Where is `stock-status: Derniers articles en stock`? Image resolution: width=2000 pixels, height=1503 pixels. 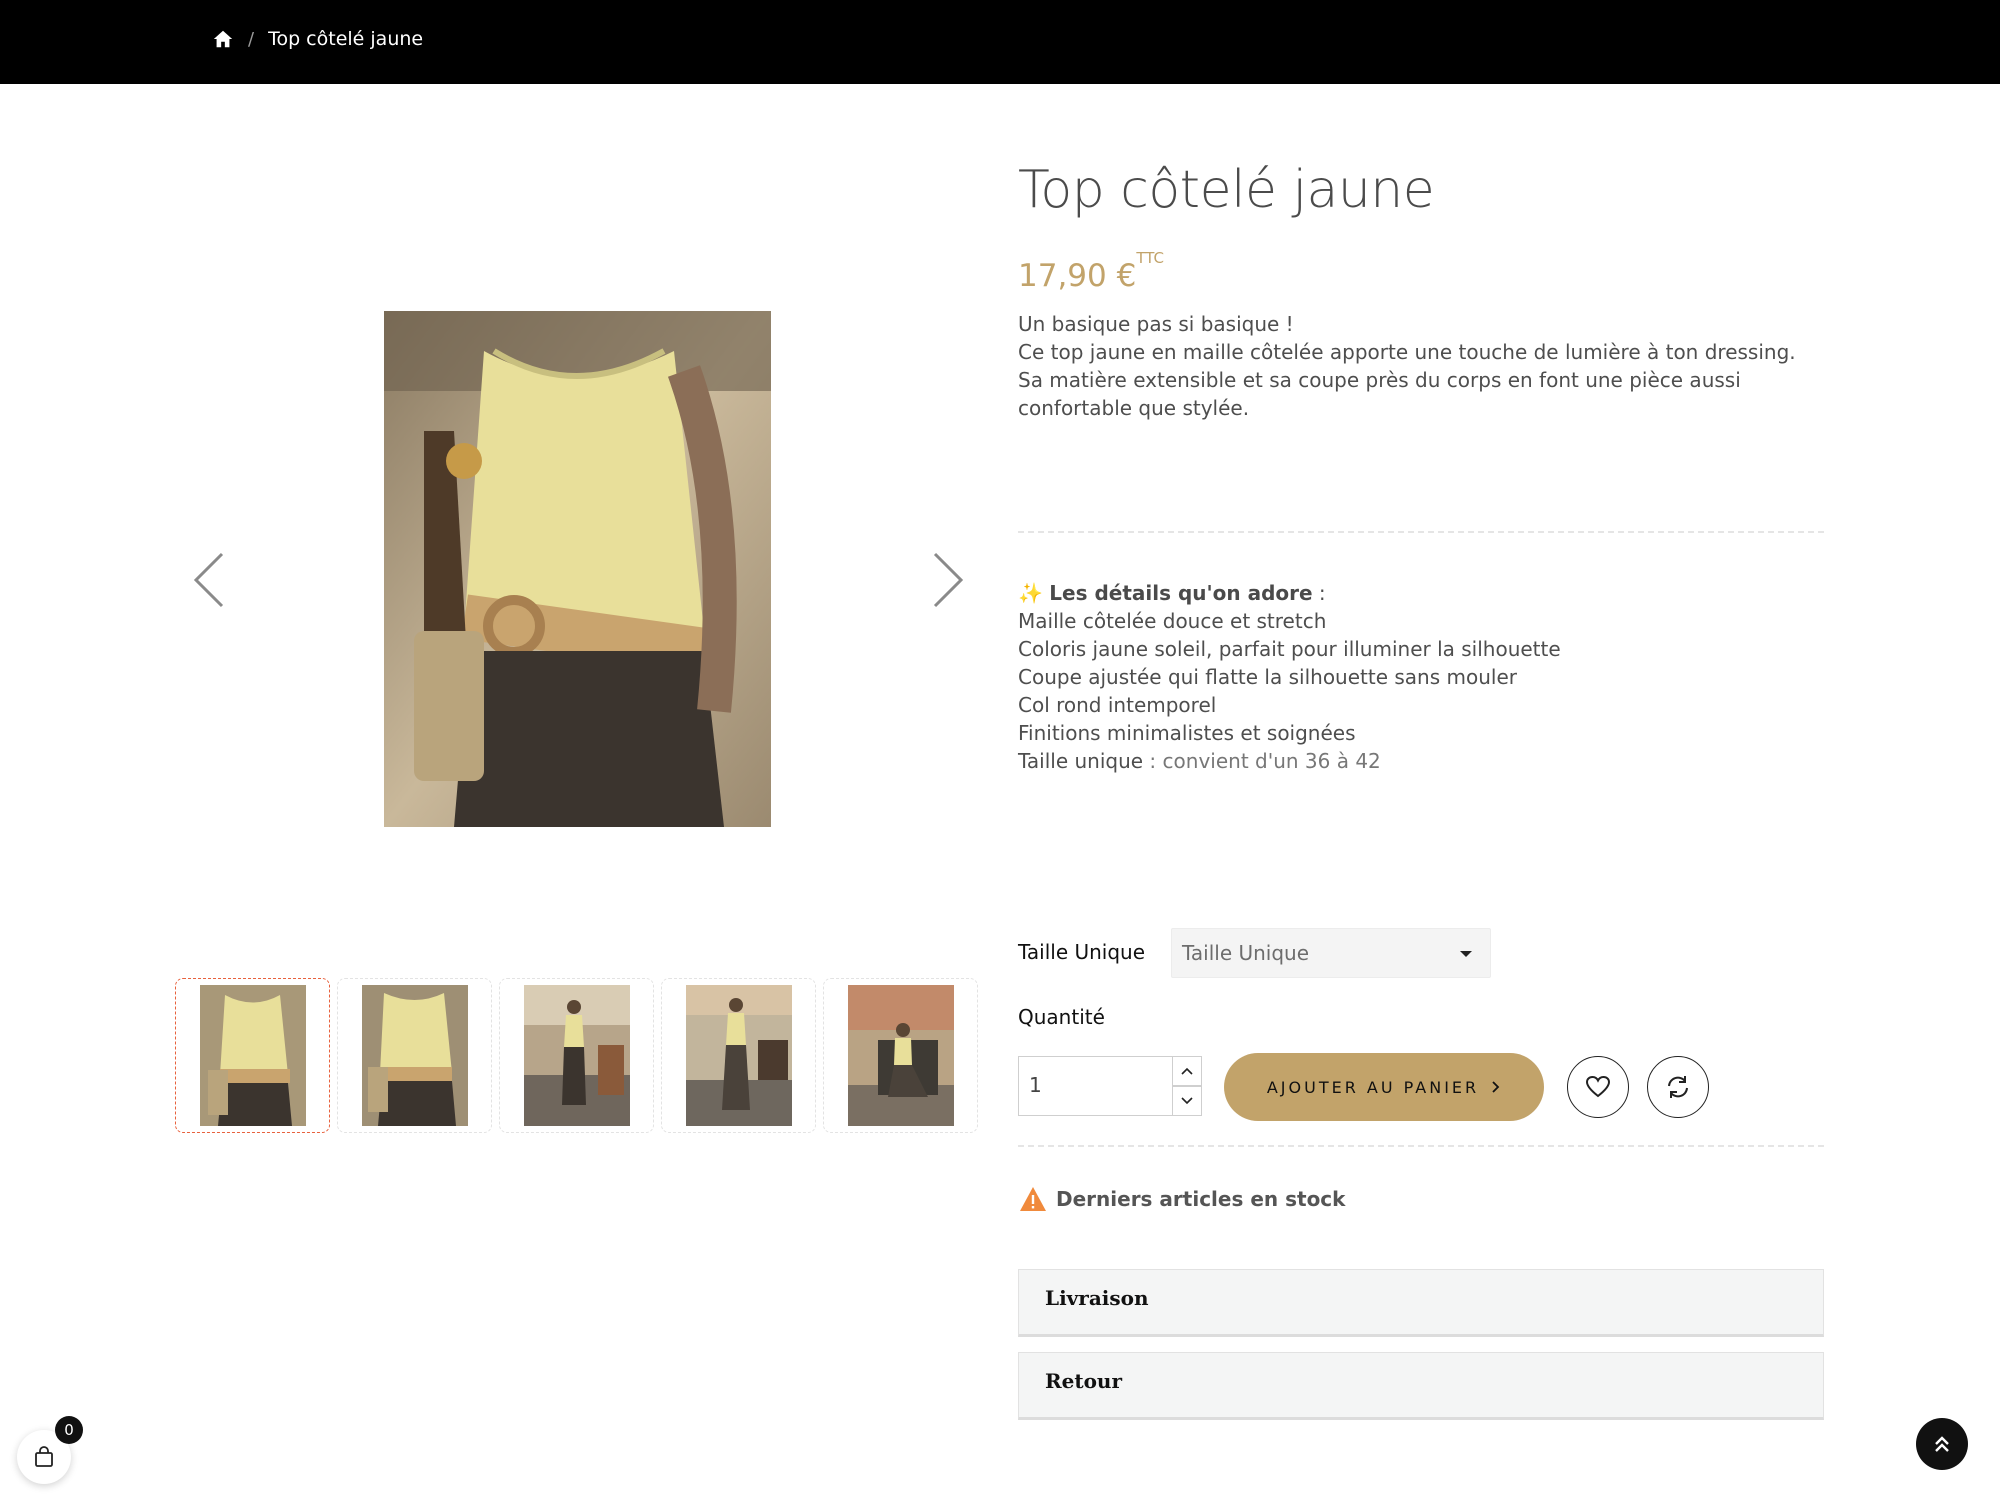 stock-status: Derniers articles en stock is located at coordinates (1181, 1199).